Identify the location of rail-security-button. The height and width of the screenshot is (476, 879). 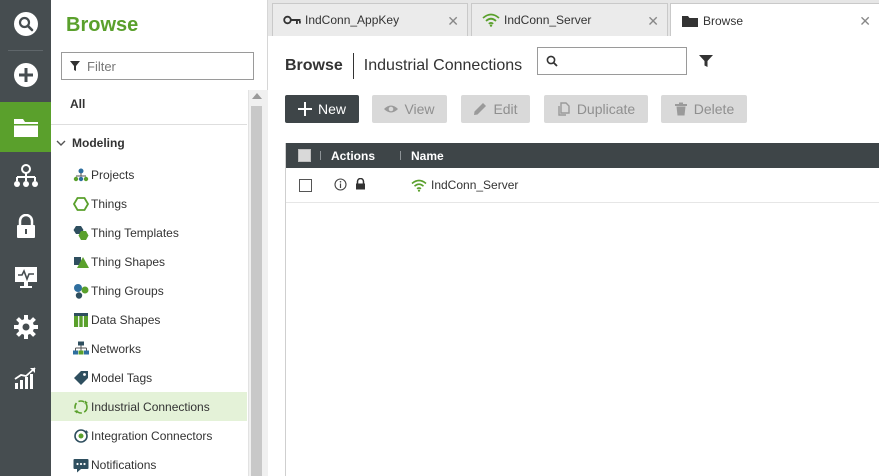
(25, 227).